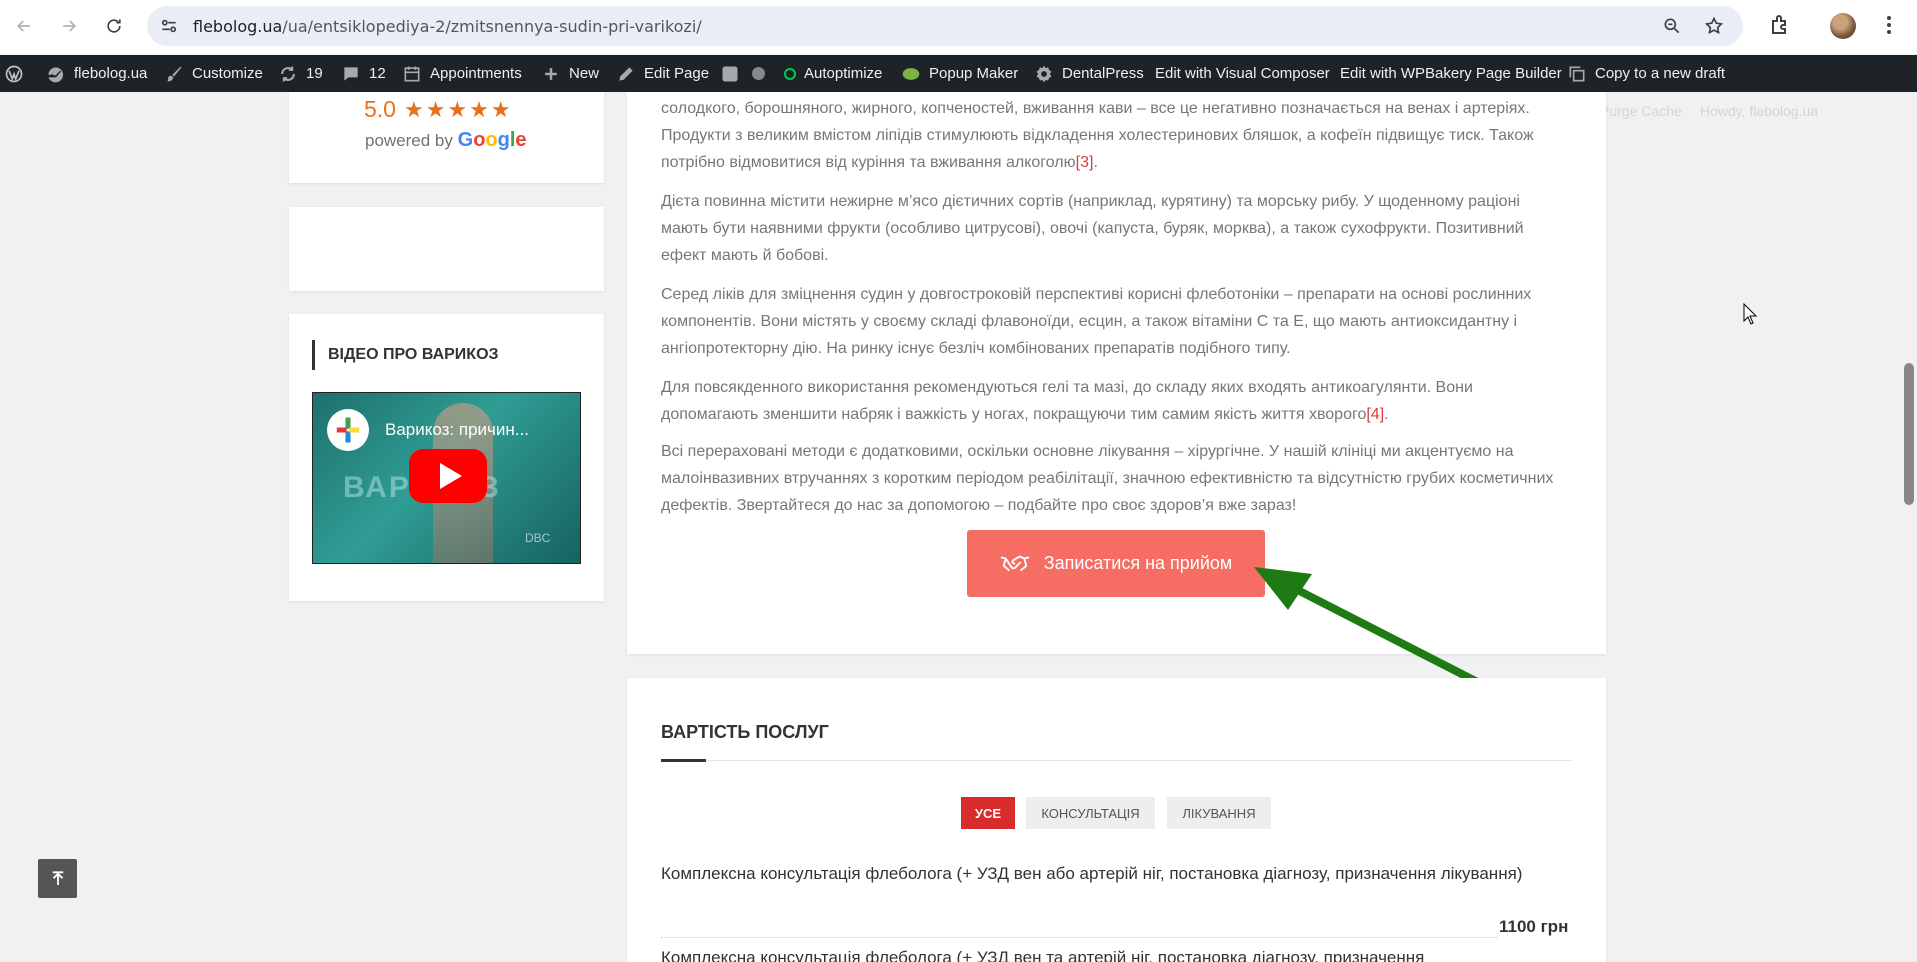  What do you see at coordinates (351, 73) in the screenshot?
I see `comments-icon` at bounding box center [351, 73].